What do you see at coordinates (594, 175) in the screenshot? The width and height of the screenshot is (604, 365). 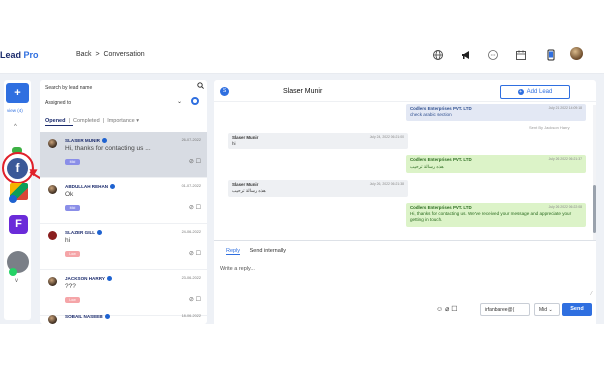 I see `scrollbar` at bounding box center [594, 175].